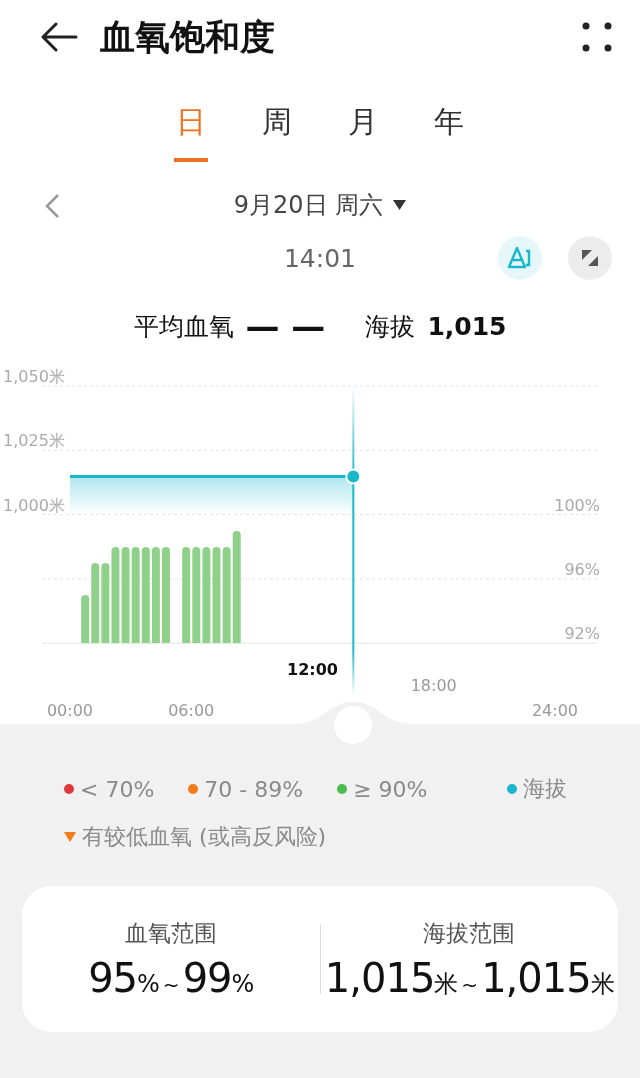  Describe the element at coordinates (469, 933) in the screenshot. I see `range-label: 海拔范围` at that location.